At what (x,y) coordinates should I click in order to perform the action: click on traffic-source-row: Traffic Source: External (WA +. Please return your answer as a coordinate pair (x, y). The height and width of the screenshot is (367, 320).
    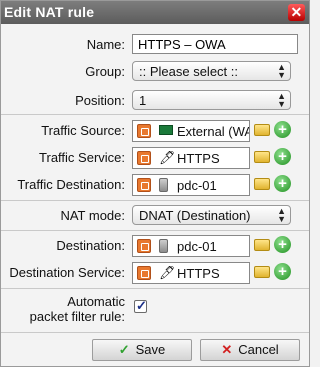
    Looking at the image, I should click on (155, 131).